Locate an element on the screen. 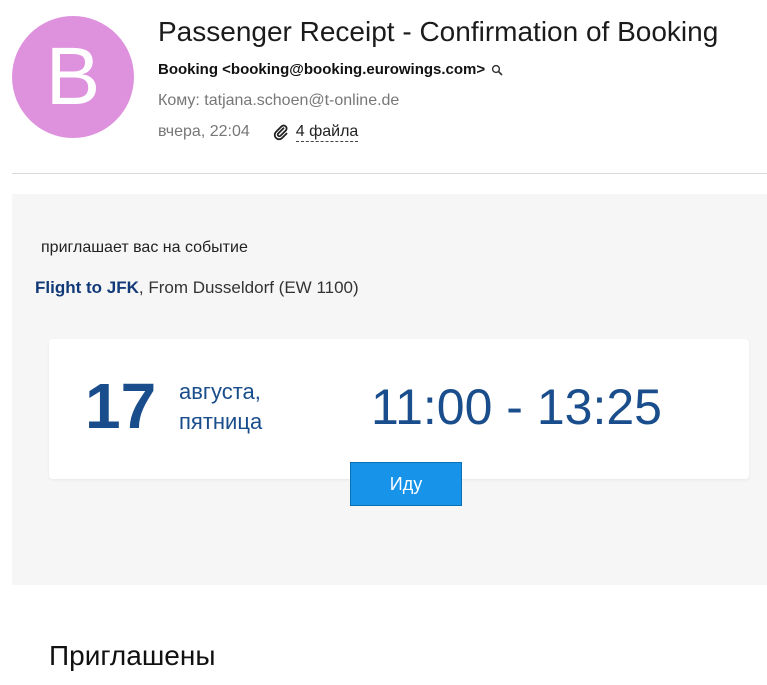 This screenshot has width=767, height=685. attachments-link: 4 файла is located at coordinates (315, 132).